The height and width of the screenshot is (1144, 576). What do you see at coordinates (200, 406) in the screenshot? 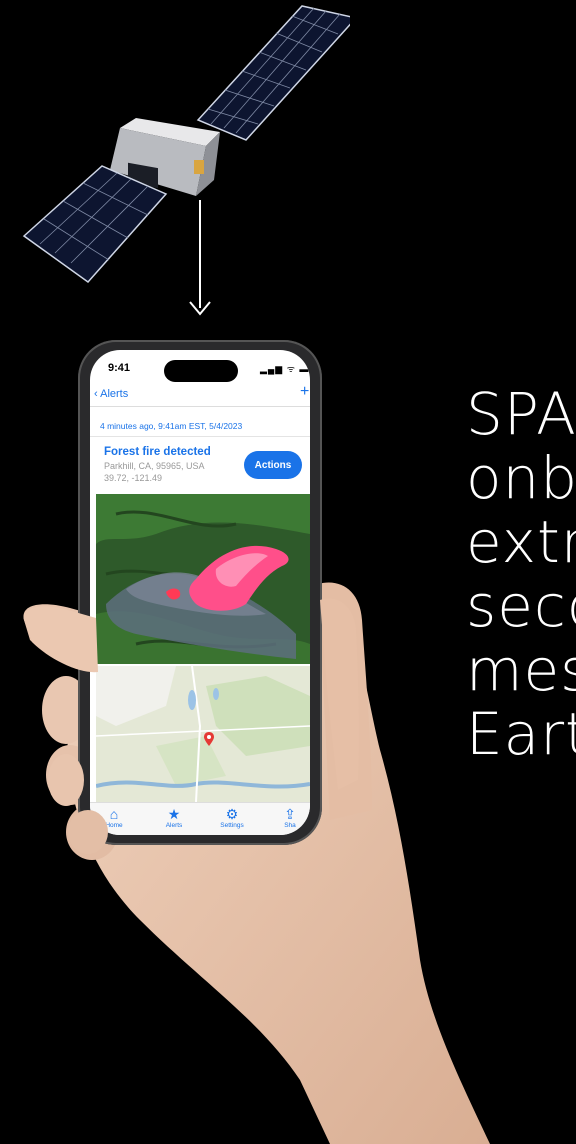
I see `nav-divider` at bounding box center [200, 406].